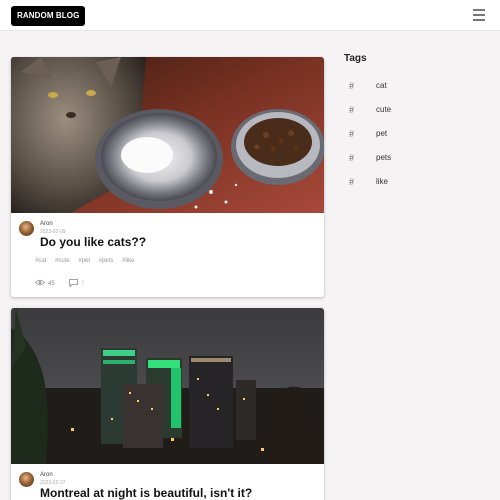  Describe the element at coordinates (106, 261) in the screenshot. I see `post-tag: #pets` at that location.